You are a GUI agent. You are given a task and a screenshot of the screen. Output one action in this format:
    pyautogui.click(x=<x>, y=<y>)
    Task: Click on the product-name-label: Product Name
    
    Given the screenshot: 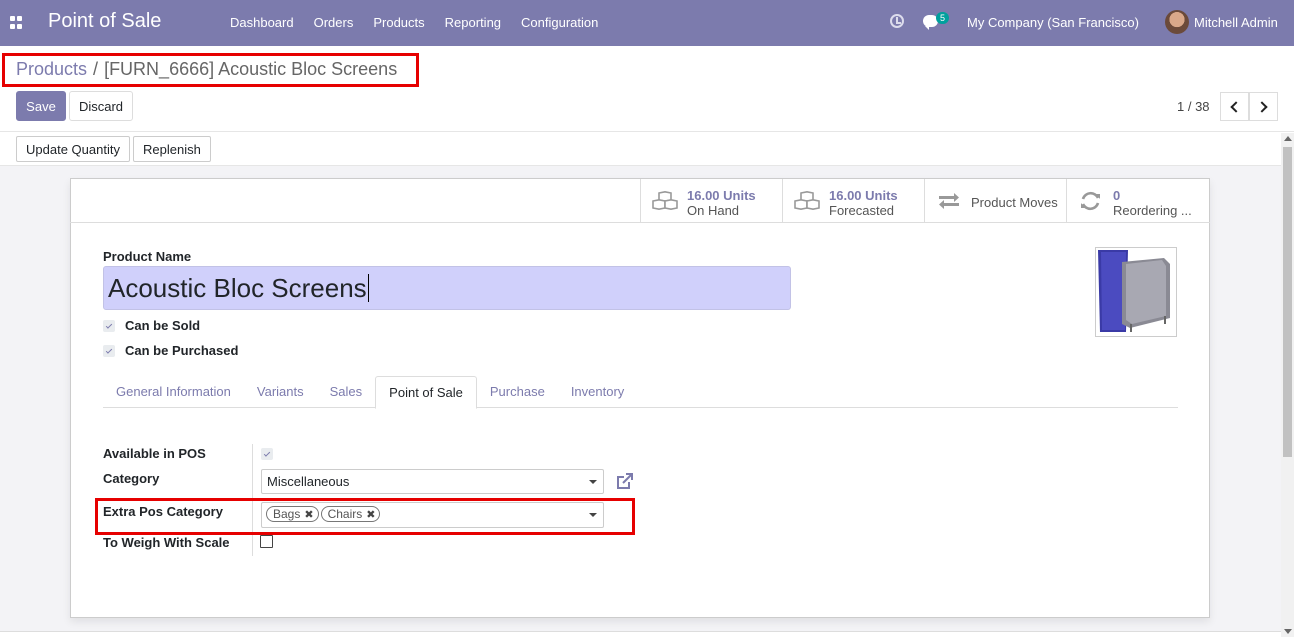 What is the action you would take?
    pyautogui.click(x=147, y=256)
    